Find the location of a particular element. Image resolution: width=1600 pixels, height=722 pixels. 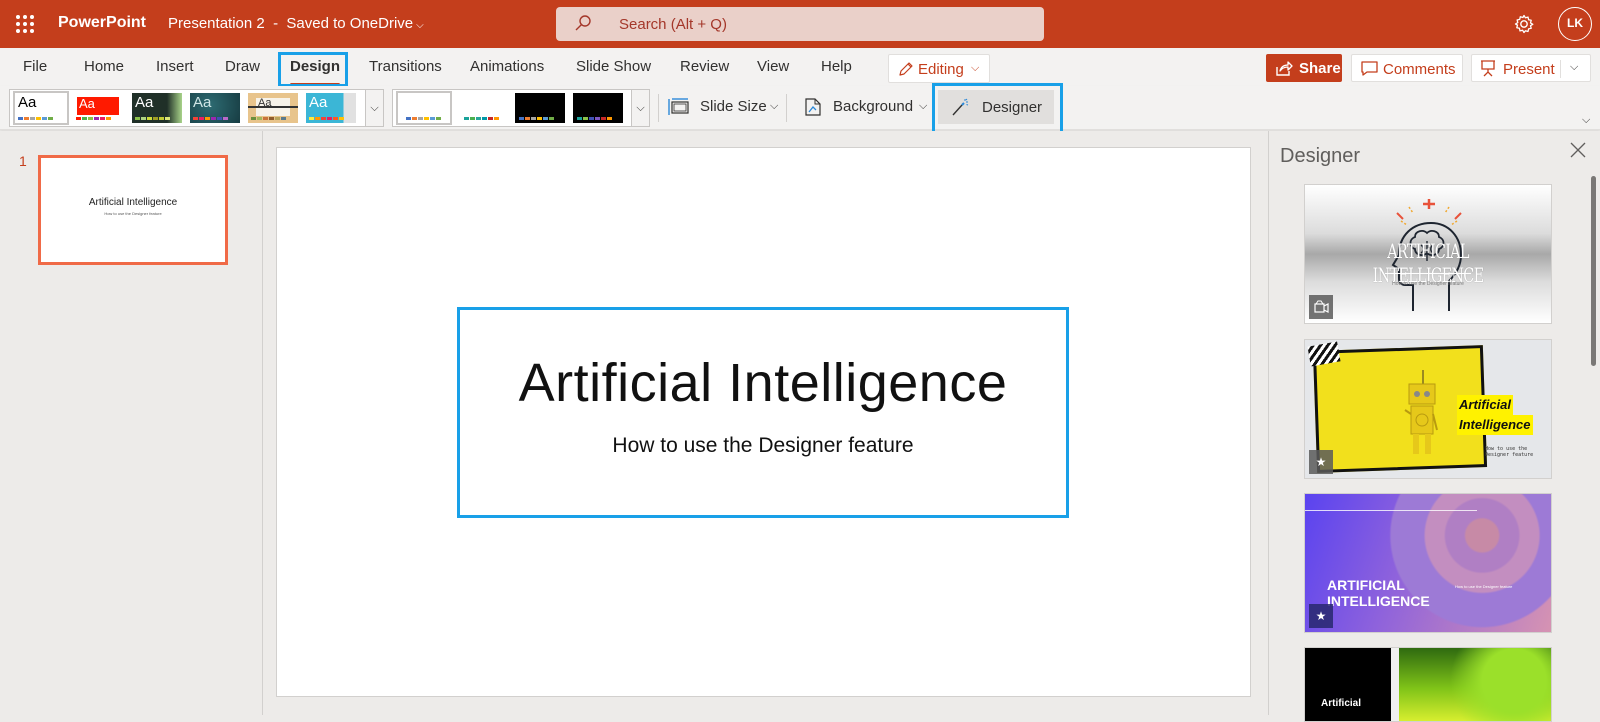

document-title-text: Presentation 2 - Saved to OneDrive is located at coordinates (291, 23).